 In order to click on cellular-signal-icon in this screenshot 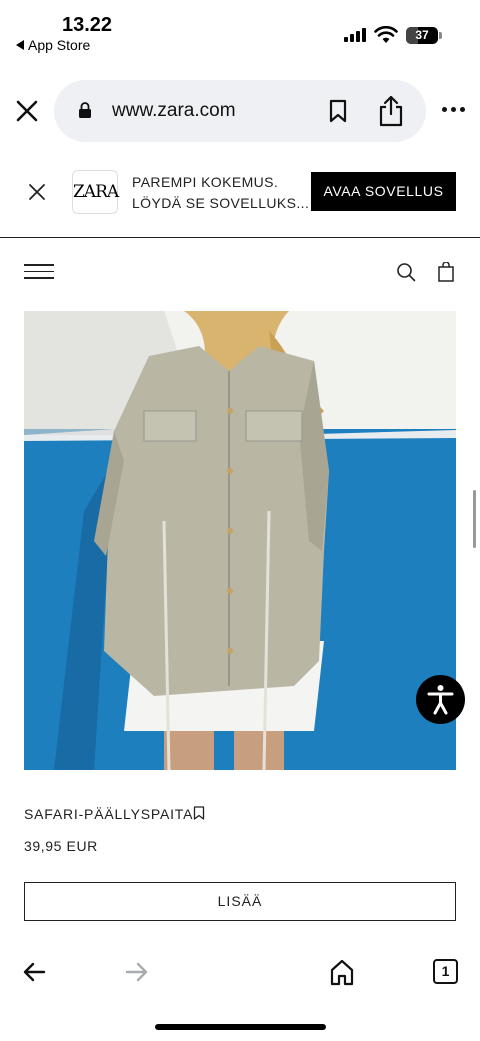, I will do `click(355, 35)`.